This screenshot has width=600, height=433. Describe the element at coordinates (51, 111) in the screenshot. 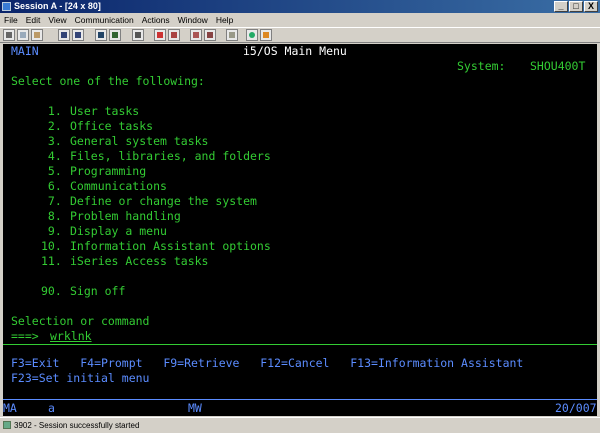

I see `option-num: 1.` at that location.